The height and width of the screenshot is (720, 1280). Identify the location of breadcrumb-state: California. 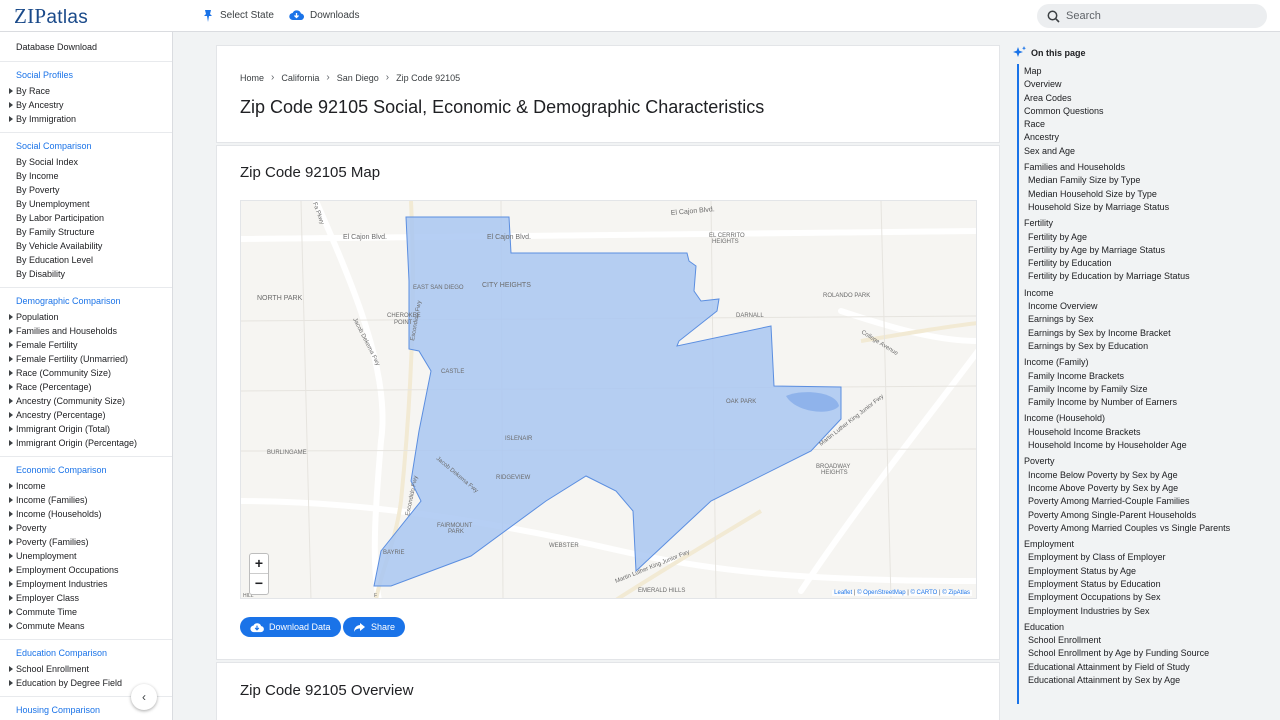
(300, 78).